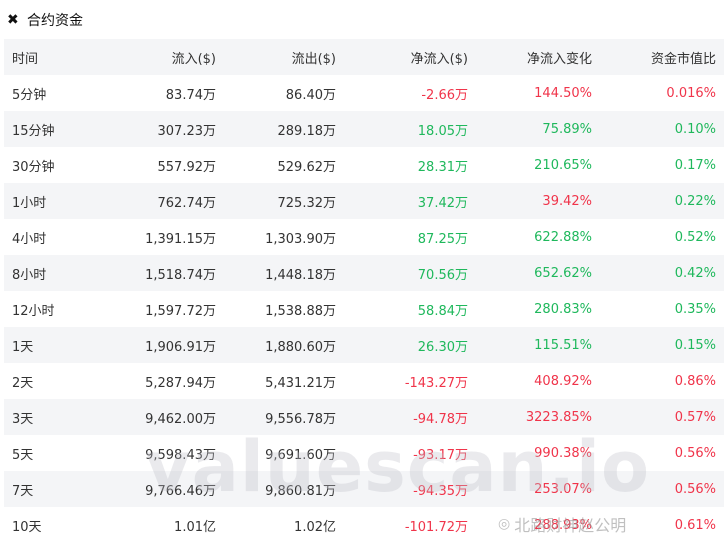  What do you see at coordinates (29, 239) in the screenshot?
I see `cell-time: 4小时` at bounding box center [29, 239].